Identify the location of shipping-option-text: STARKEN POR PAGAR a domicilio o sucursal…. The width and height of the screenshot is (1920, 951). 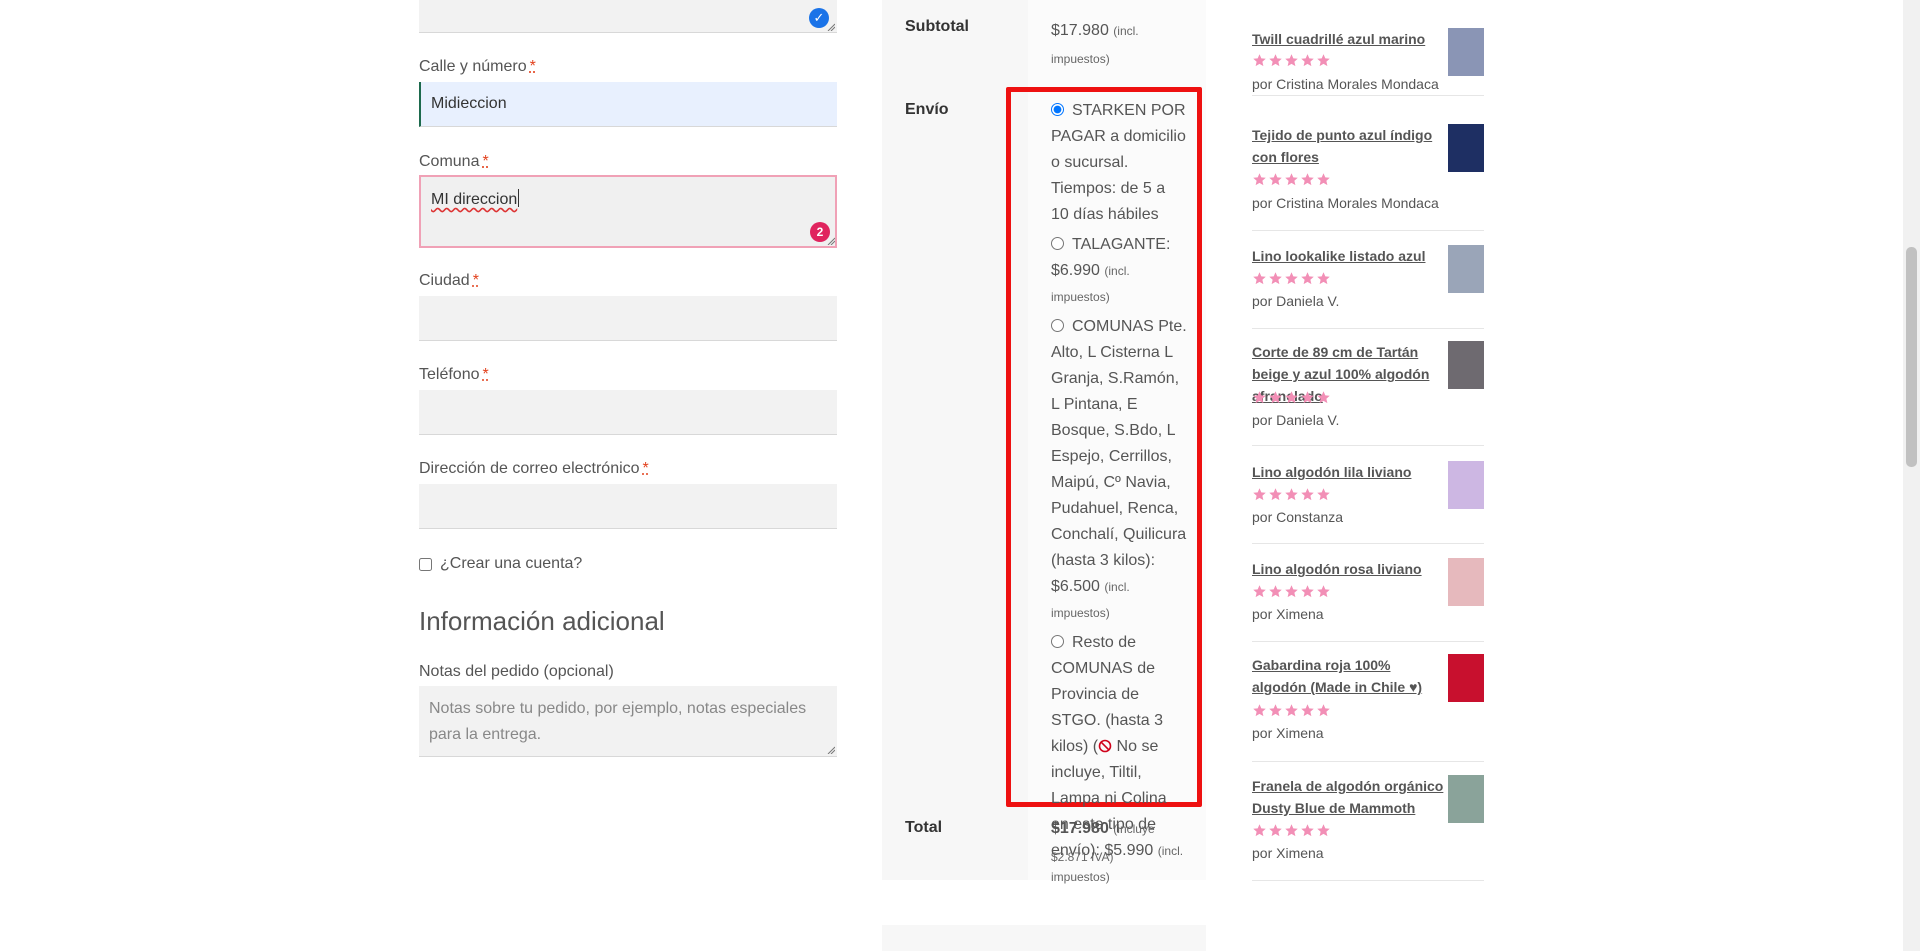
(1118, 162).